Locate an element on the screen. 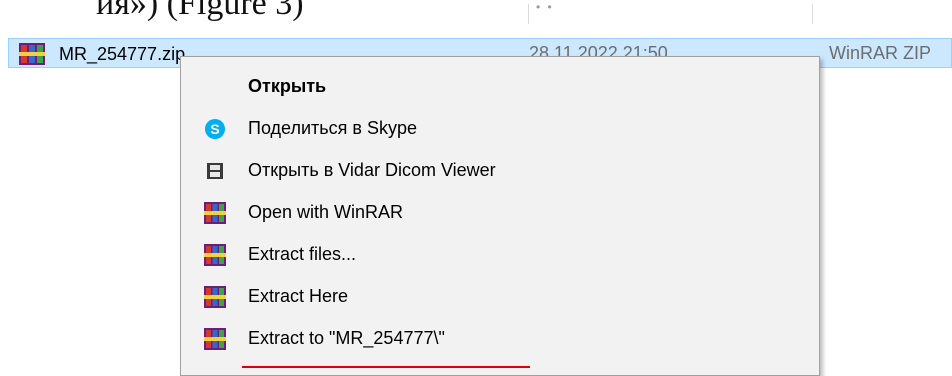 This screenshot has height=376, width=952. document-text-fragment: ия») (Figure 3) is located at coordinates (200, 11).